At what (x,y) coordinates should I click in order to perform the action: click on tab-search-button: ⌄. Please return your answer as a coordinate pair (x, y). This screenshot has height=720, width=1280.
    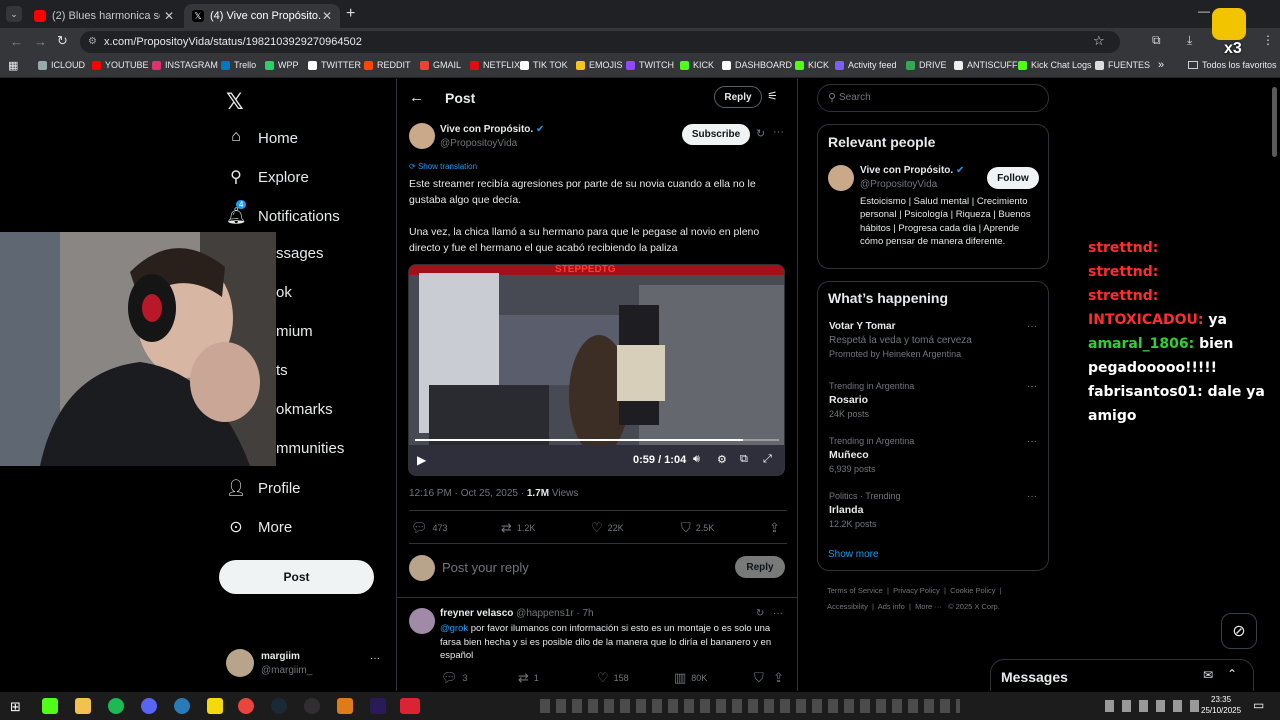
    Looking at the image, I should click on (14, 14).